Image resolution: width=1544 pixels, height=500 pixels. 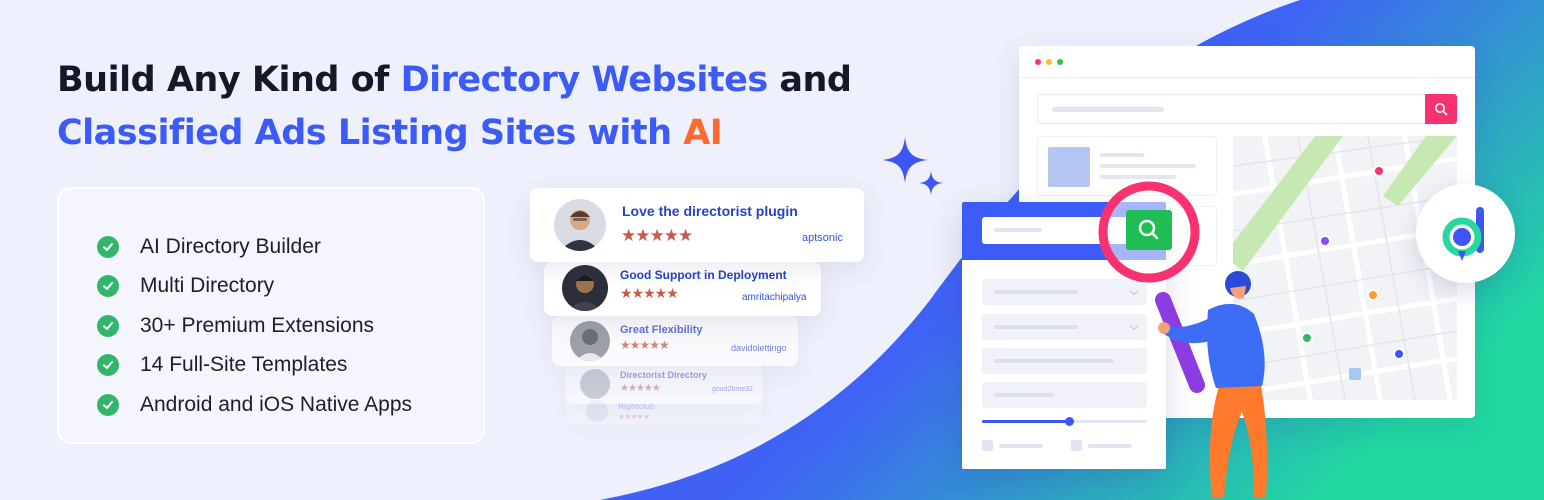 I want to click on feature-label: 30+ Premium Extensions, so click(x=257, y=325).